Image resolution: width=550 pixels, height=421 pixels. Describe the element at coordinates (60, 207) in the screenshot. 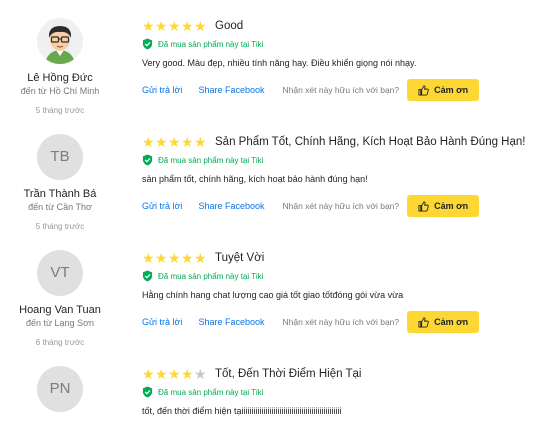

I see `reviewer-location: đến từ Cần Thơ` at that location.